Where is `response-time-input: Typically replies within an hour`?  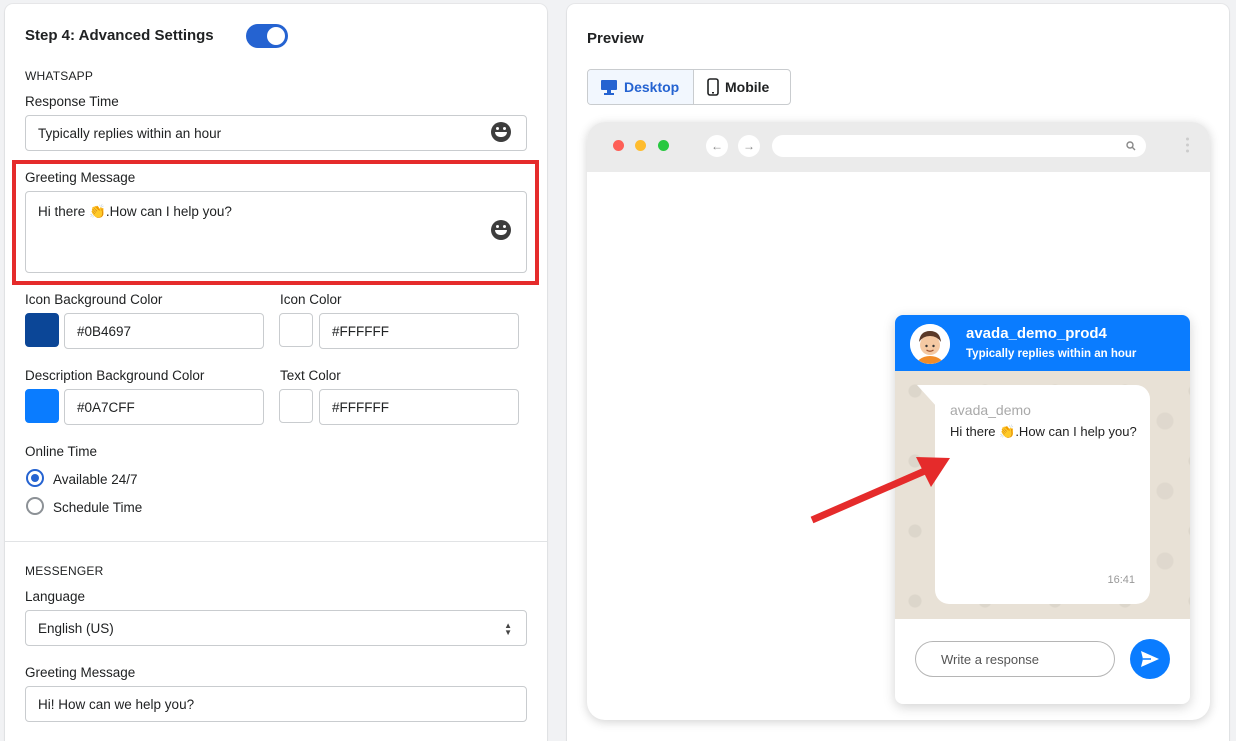
response-time-input: Typically replies within an hour is located at coordinates (276, 133).